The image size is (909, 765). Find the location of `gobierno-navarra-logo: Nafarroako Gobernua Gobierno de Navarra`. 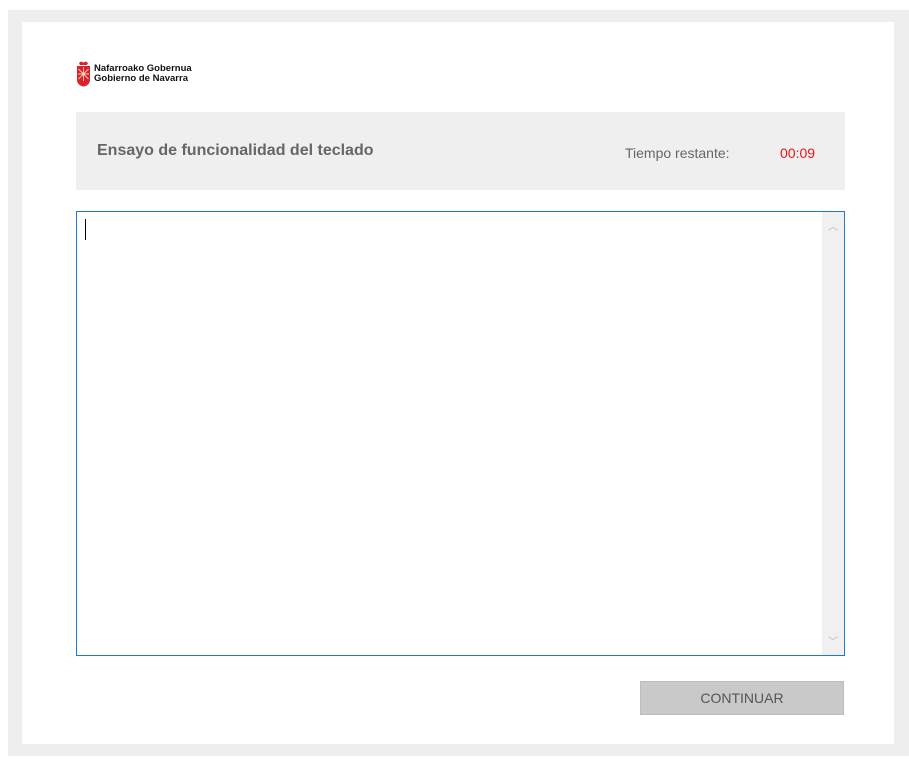

gobierno-navarra-logo: Nafarroako Gobernua Gobierno de Navarra is located at coordinates (134, 74).